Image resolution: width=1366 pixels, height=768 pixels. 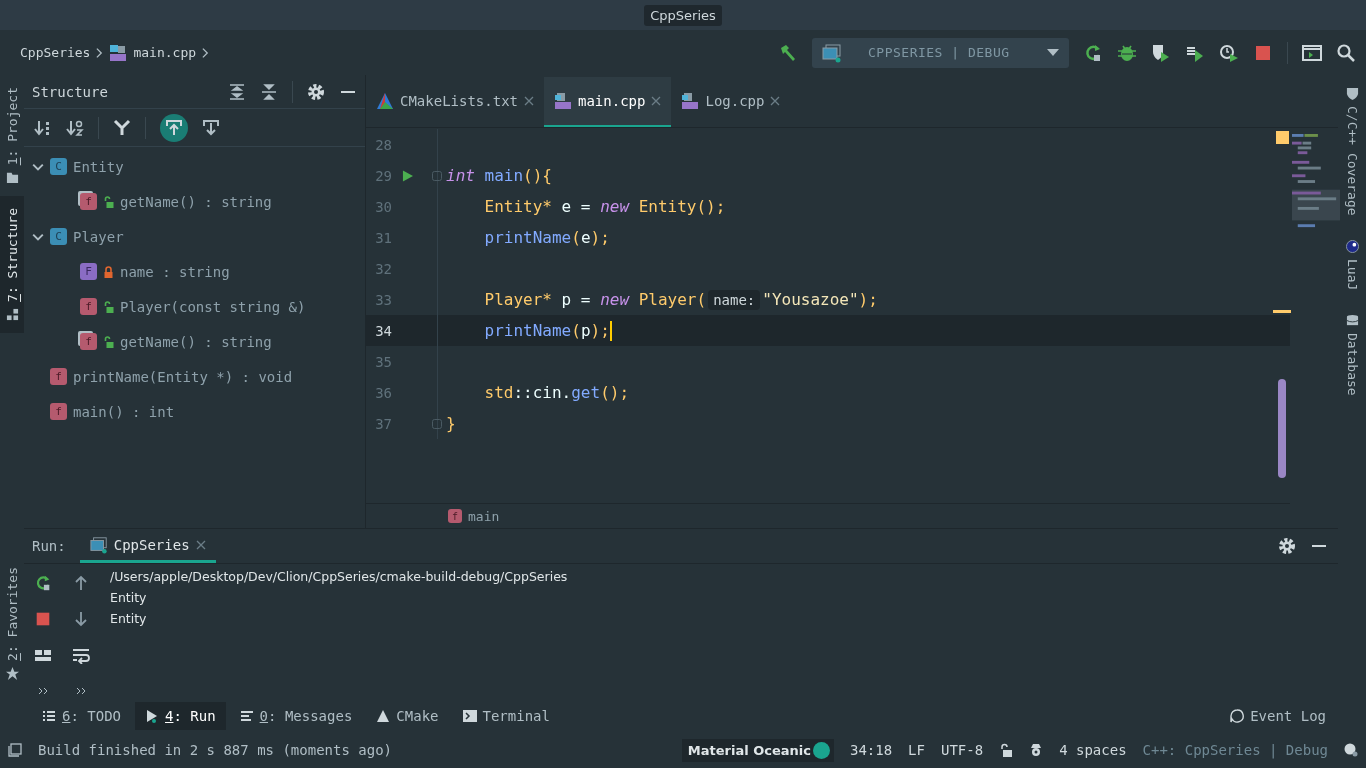 I want to click on tool-window-tab: LuaJ, so click(x=1352, y=264).